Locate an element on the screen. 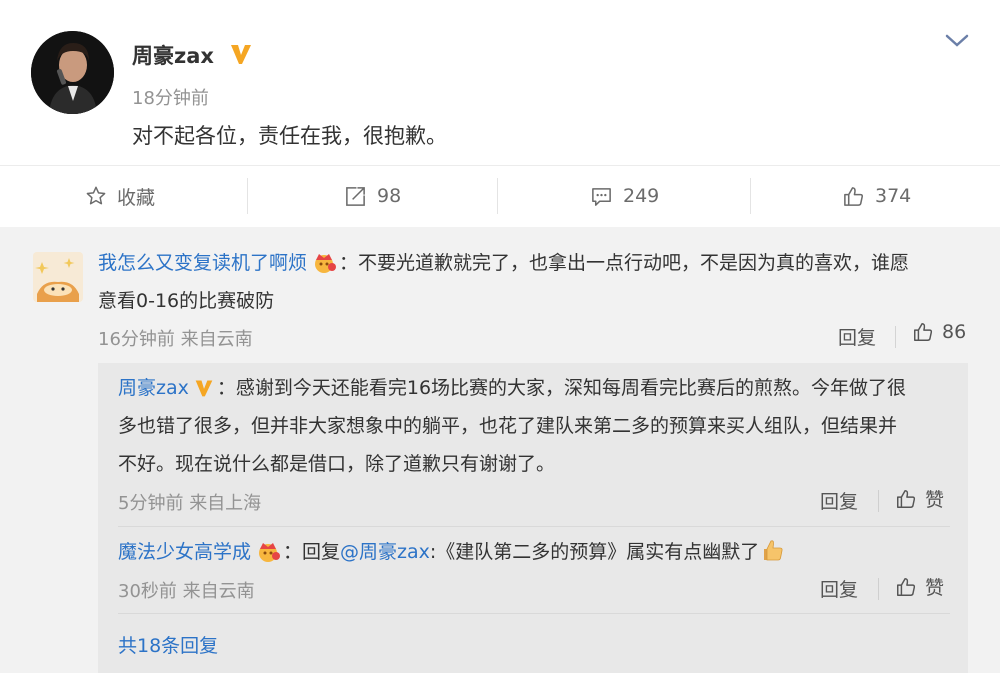 This screenshot has height=673, width=1000. reply-text: 魔法少女高学成 ：回复@周豪zax:《建队第二多的预算》属实有点幽默了 is located at coordinates (533, 552).